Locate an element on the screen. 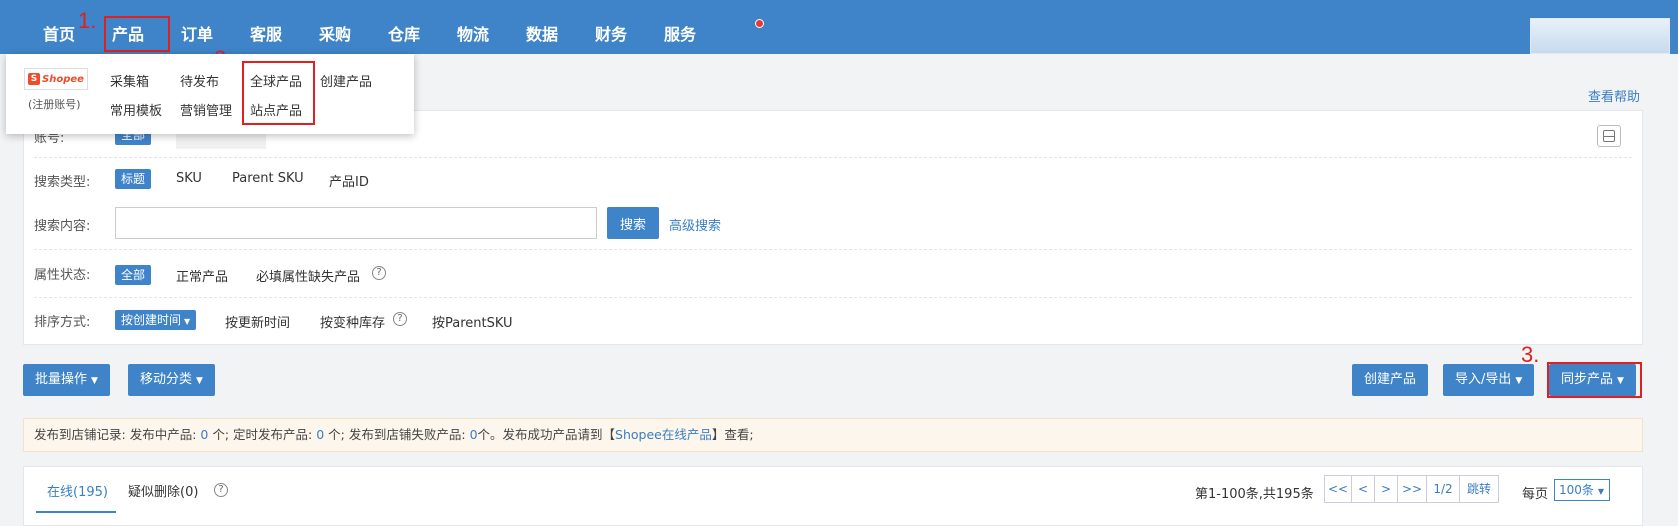 The width and height of the screenshot is (1678, 526). caret-down-icon: ▼ is located at coordinates (187, 321).